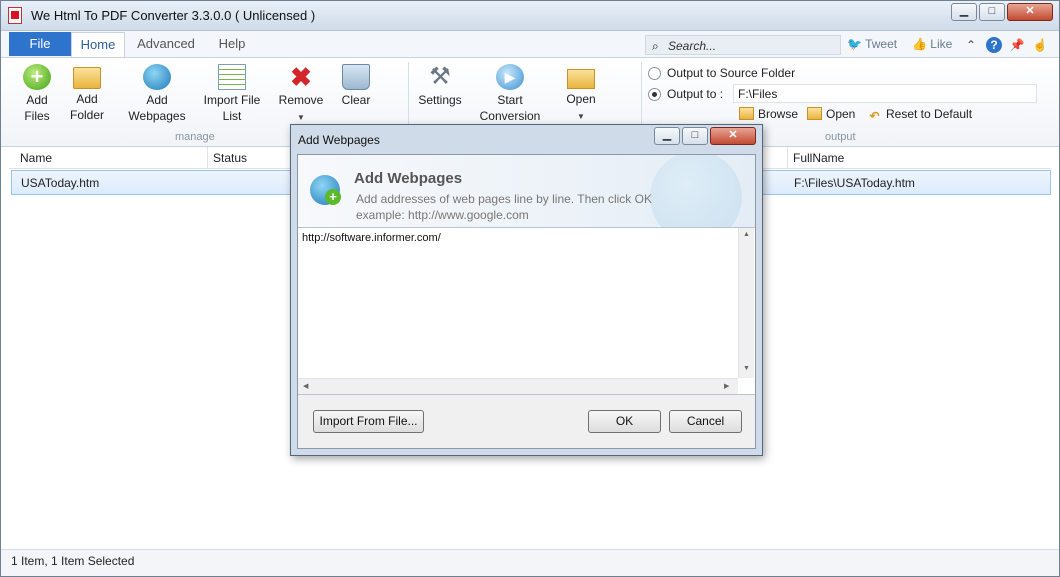 The height and width of the screenshot is (577, 1060). Describe the element at coordinates (339, 140) in the screenshot. I see `dialog-title: Add Webpages` at that location.